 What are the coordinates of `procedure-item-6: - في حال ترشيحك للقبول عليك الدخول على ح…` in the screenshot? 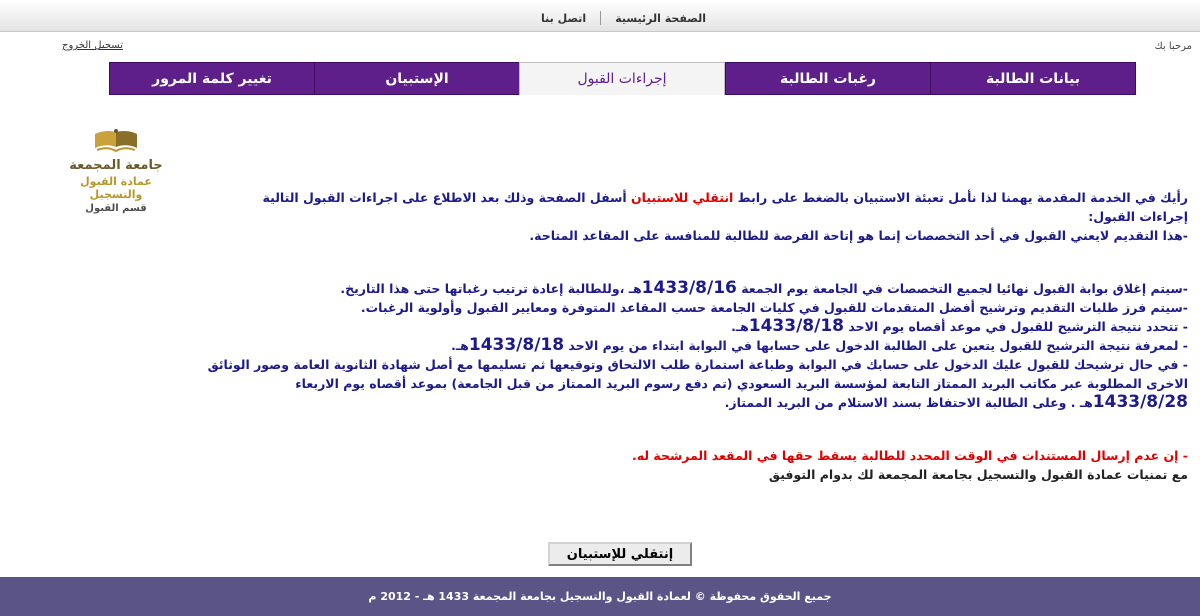 It's located at (688, 383).